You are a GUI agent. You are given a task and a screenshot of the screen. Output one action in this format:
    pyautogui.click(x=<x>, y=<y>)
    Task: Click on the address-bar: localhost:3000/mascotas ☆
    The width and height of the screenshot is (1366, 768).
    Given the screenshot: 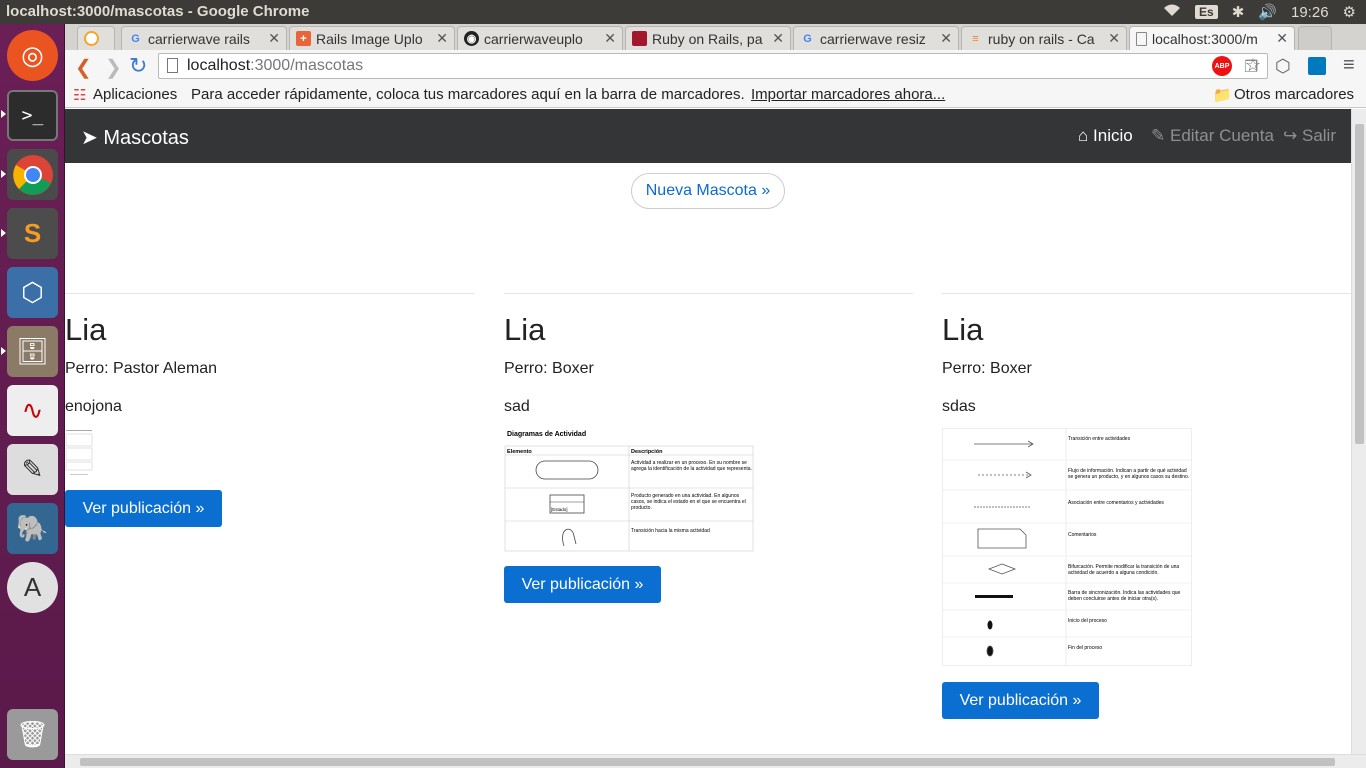 What is the action you would take?
    pyautogui.click(x=713, y=66)
    